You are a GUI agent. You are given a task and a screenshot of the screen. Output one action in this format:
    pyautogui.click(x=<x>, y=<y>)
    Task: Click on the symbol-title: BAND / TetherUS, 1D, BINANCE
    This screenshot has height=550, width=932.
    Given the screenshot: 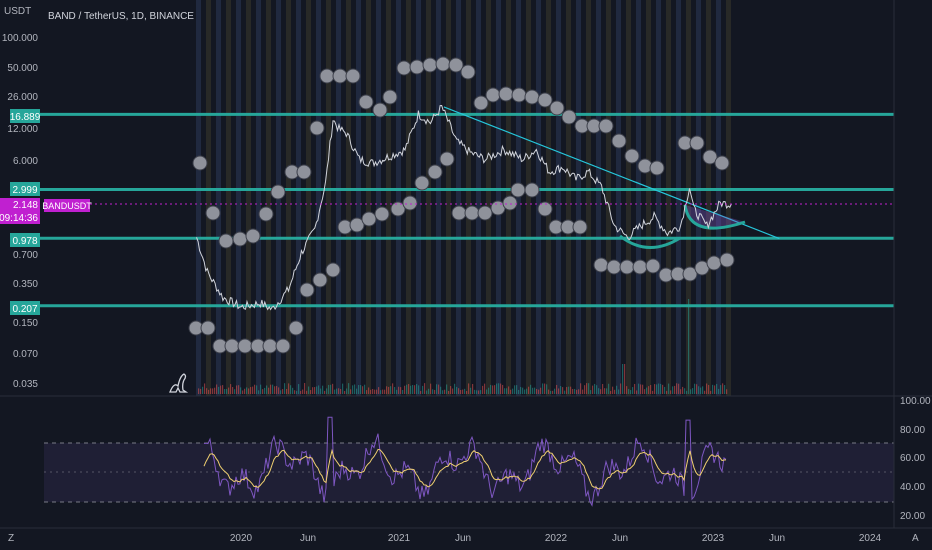 What is the action you would take?
    pyautogui.click(x=121, y=16)
    